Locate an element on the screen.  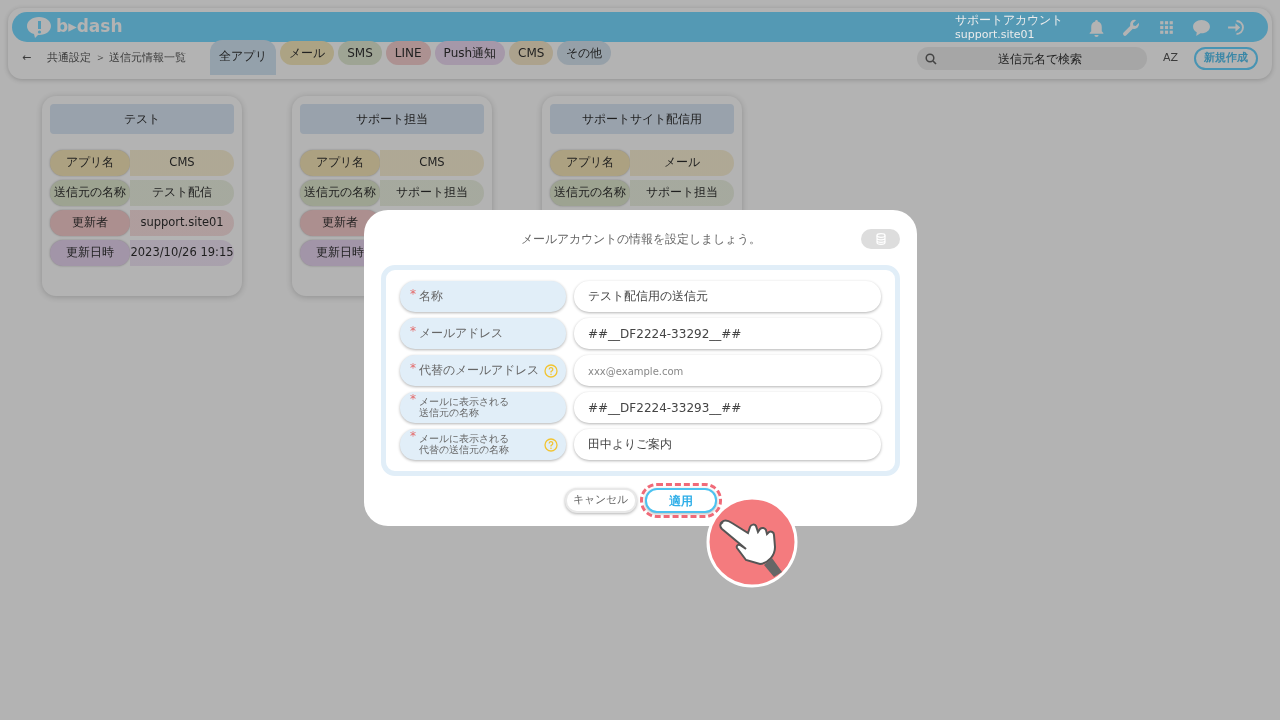
field-value: support.site01 is located at coordinates (182, 223).